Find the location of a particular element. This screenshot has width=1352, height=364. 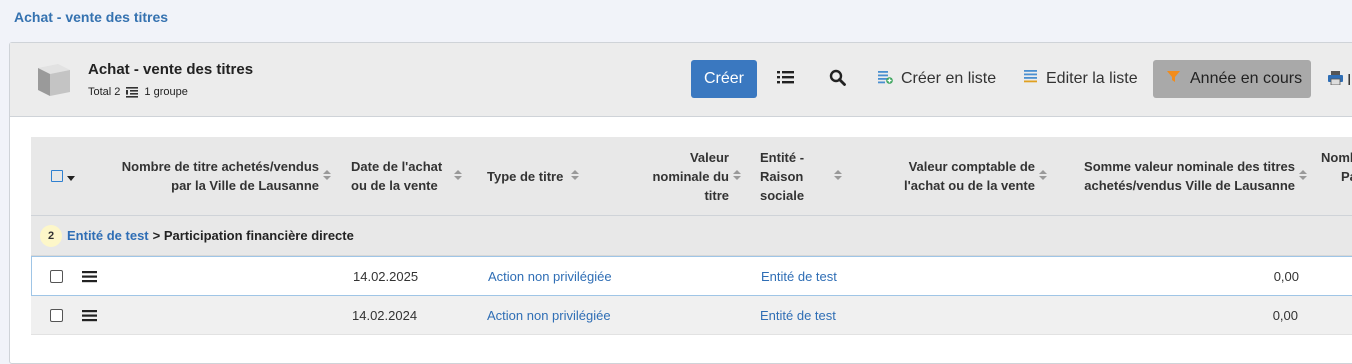

edit-list-button: Editer la liste is located at coordinates (1081, 79).